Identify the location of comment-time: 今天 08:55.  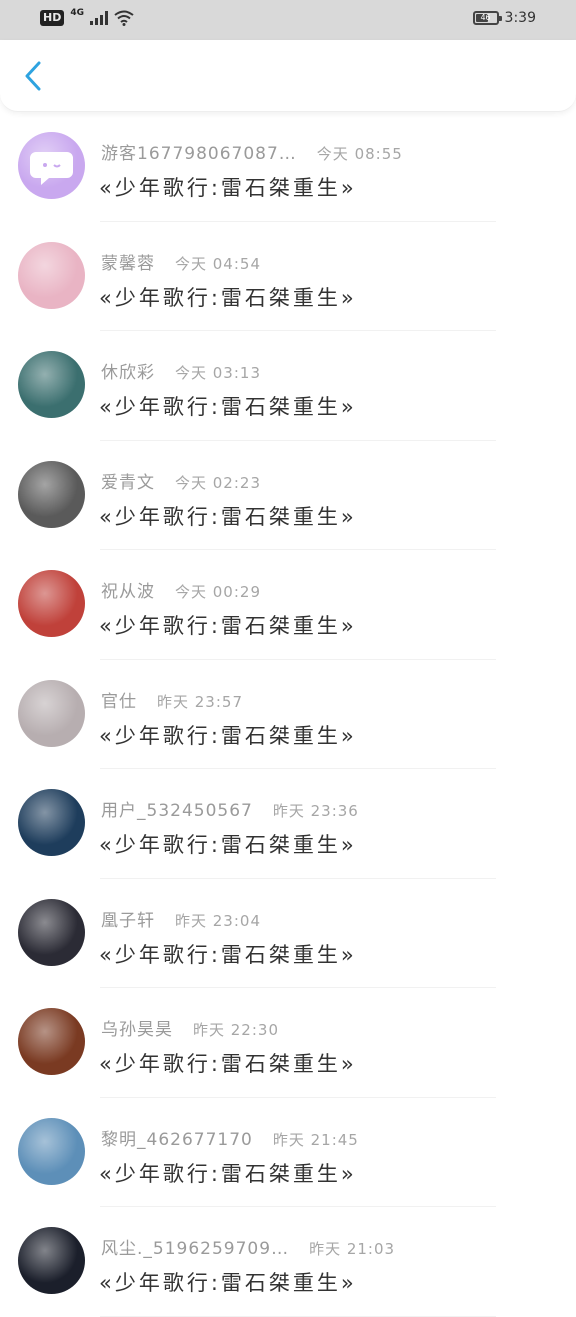
(359, 154).